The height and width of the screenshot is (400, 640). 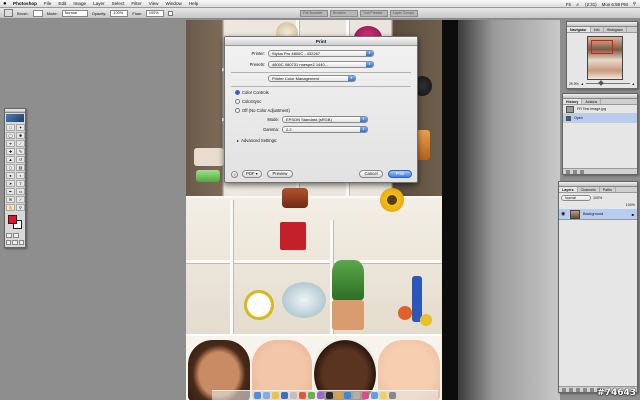 I want to click on eye-icon: ◉, so click(x=564, y=214).